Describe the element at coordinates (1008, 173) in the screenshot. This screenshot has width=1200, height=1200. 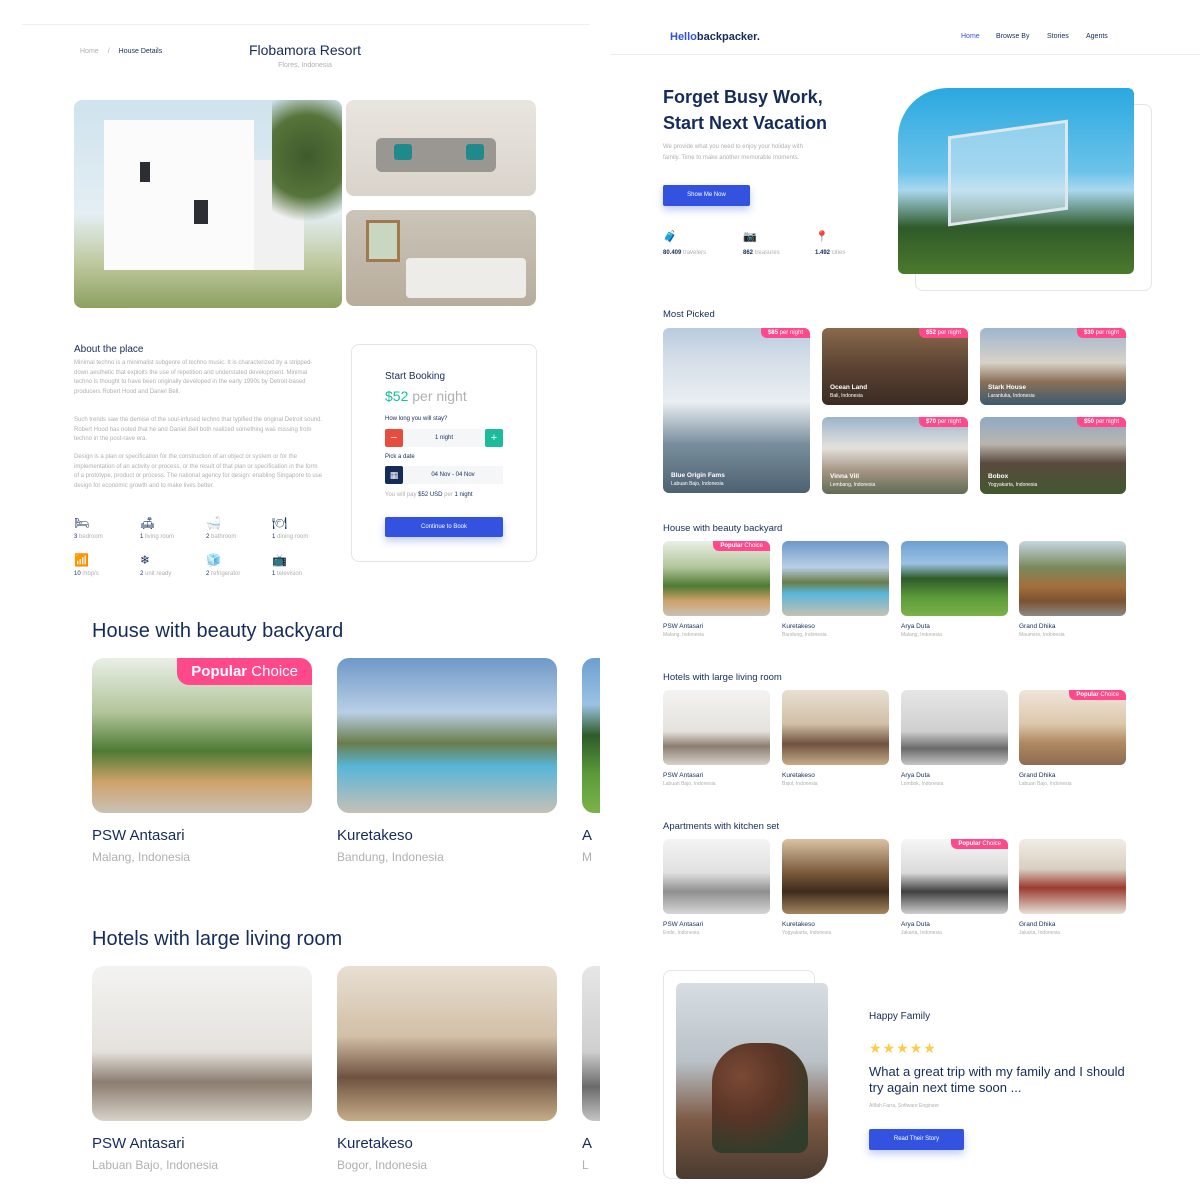
I see `hero-glass-house` at that location.